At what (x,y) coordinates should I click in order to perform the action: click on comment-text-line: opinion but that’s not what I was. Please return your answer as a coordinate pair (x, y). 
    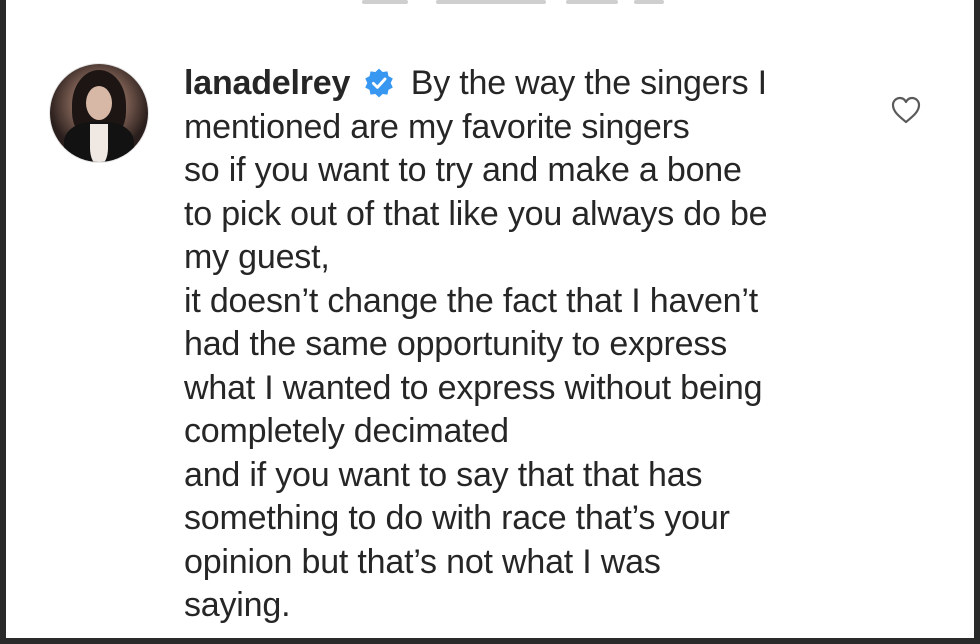
    Looking at the image, I should click on (422, 561).